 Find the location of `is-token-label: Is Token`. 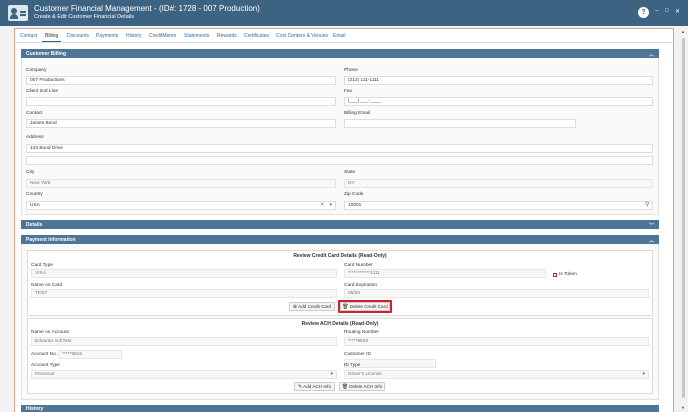

is-token-label: Is Token is located at coordinates (568, 274).